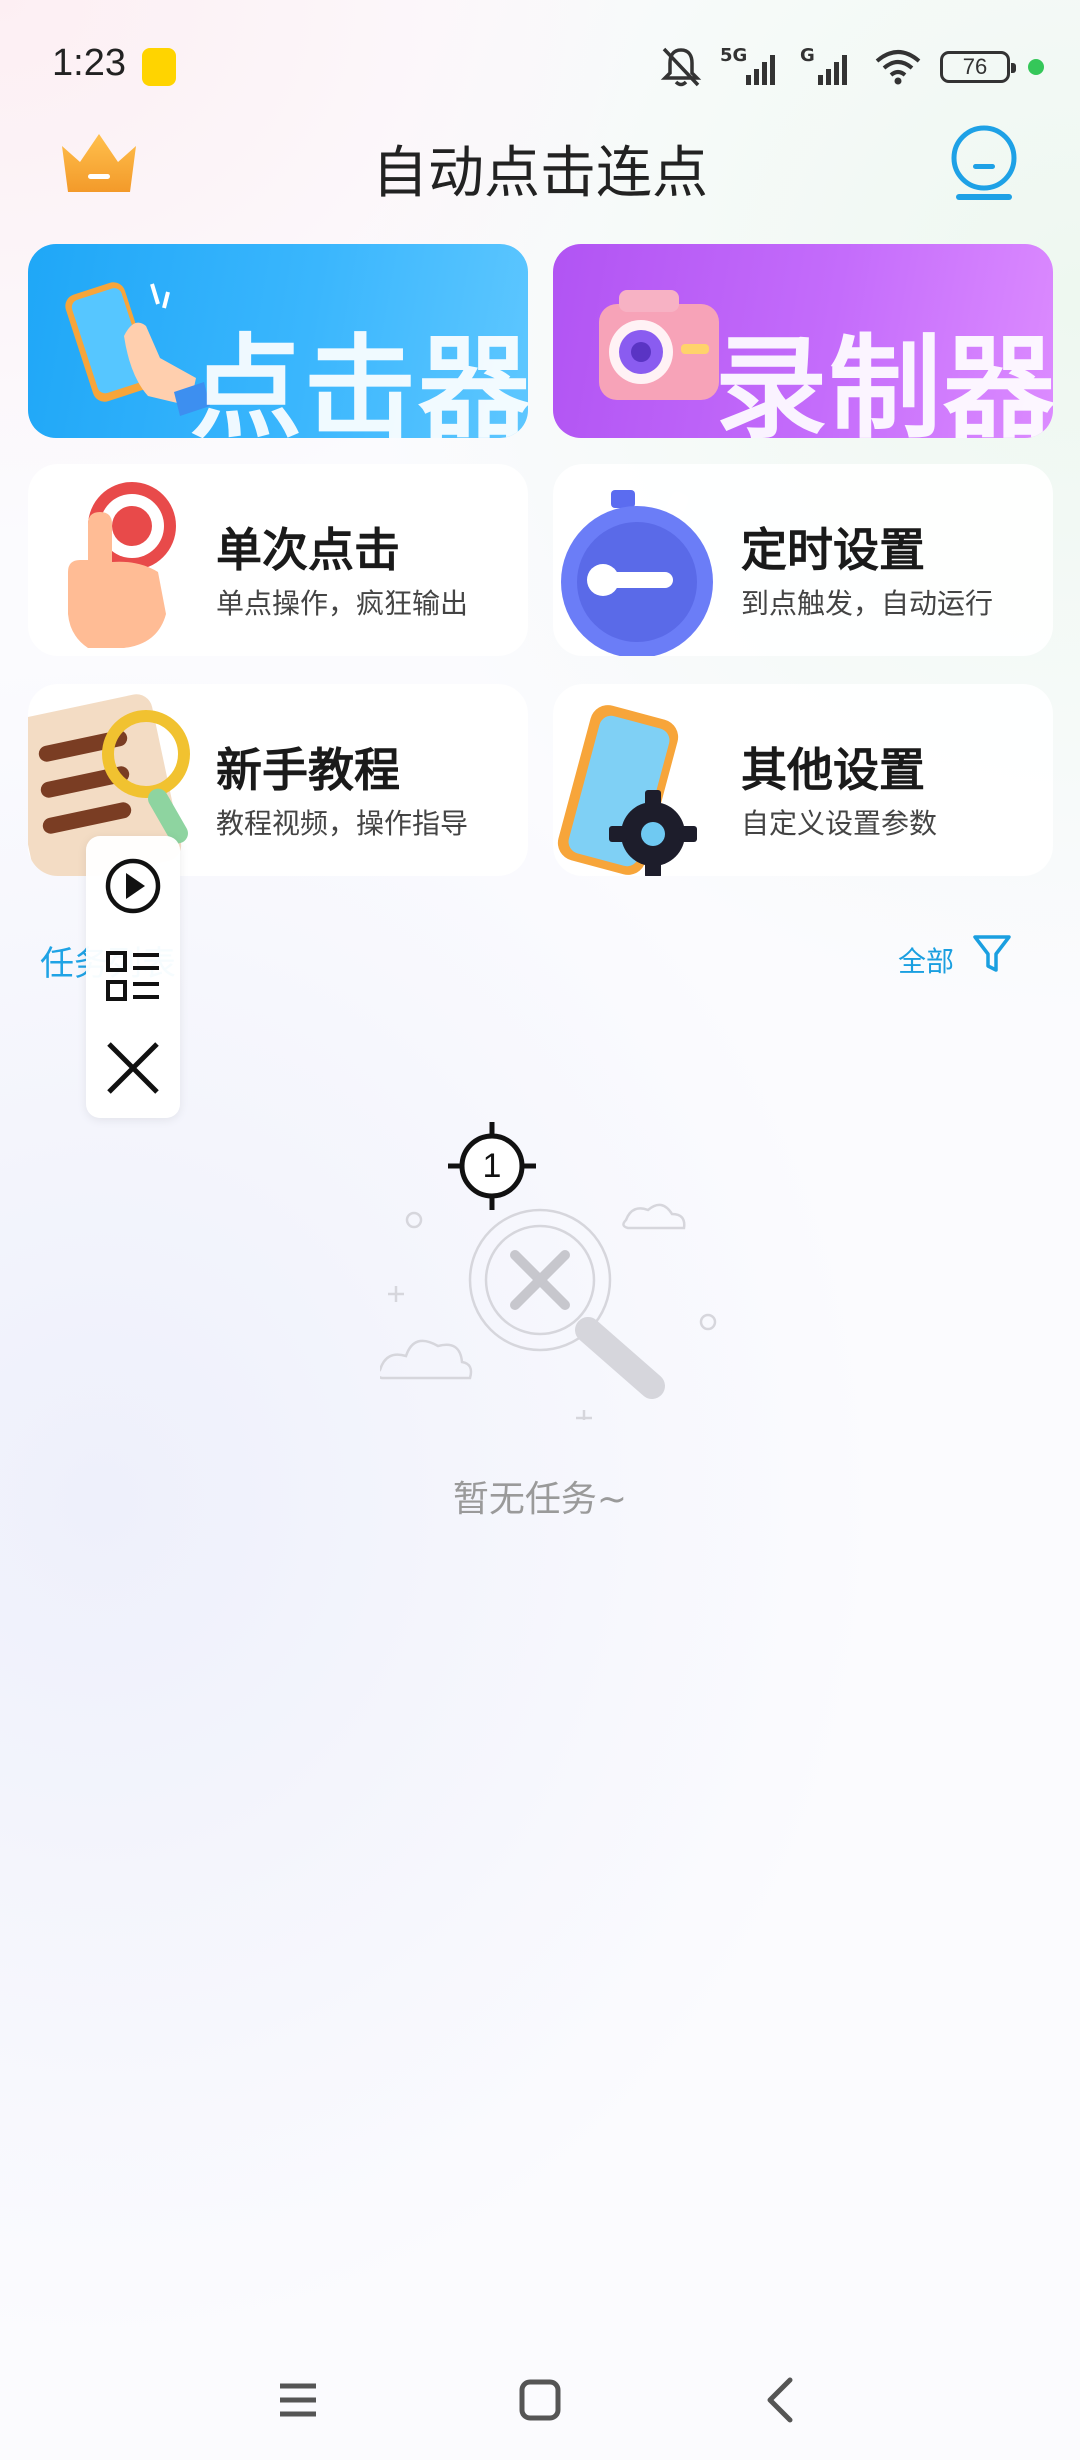 The height and width of the screenshot is (2460, 1080). I want to click on status-time: 1:23, so click(89, 63).